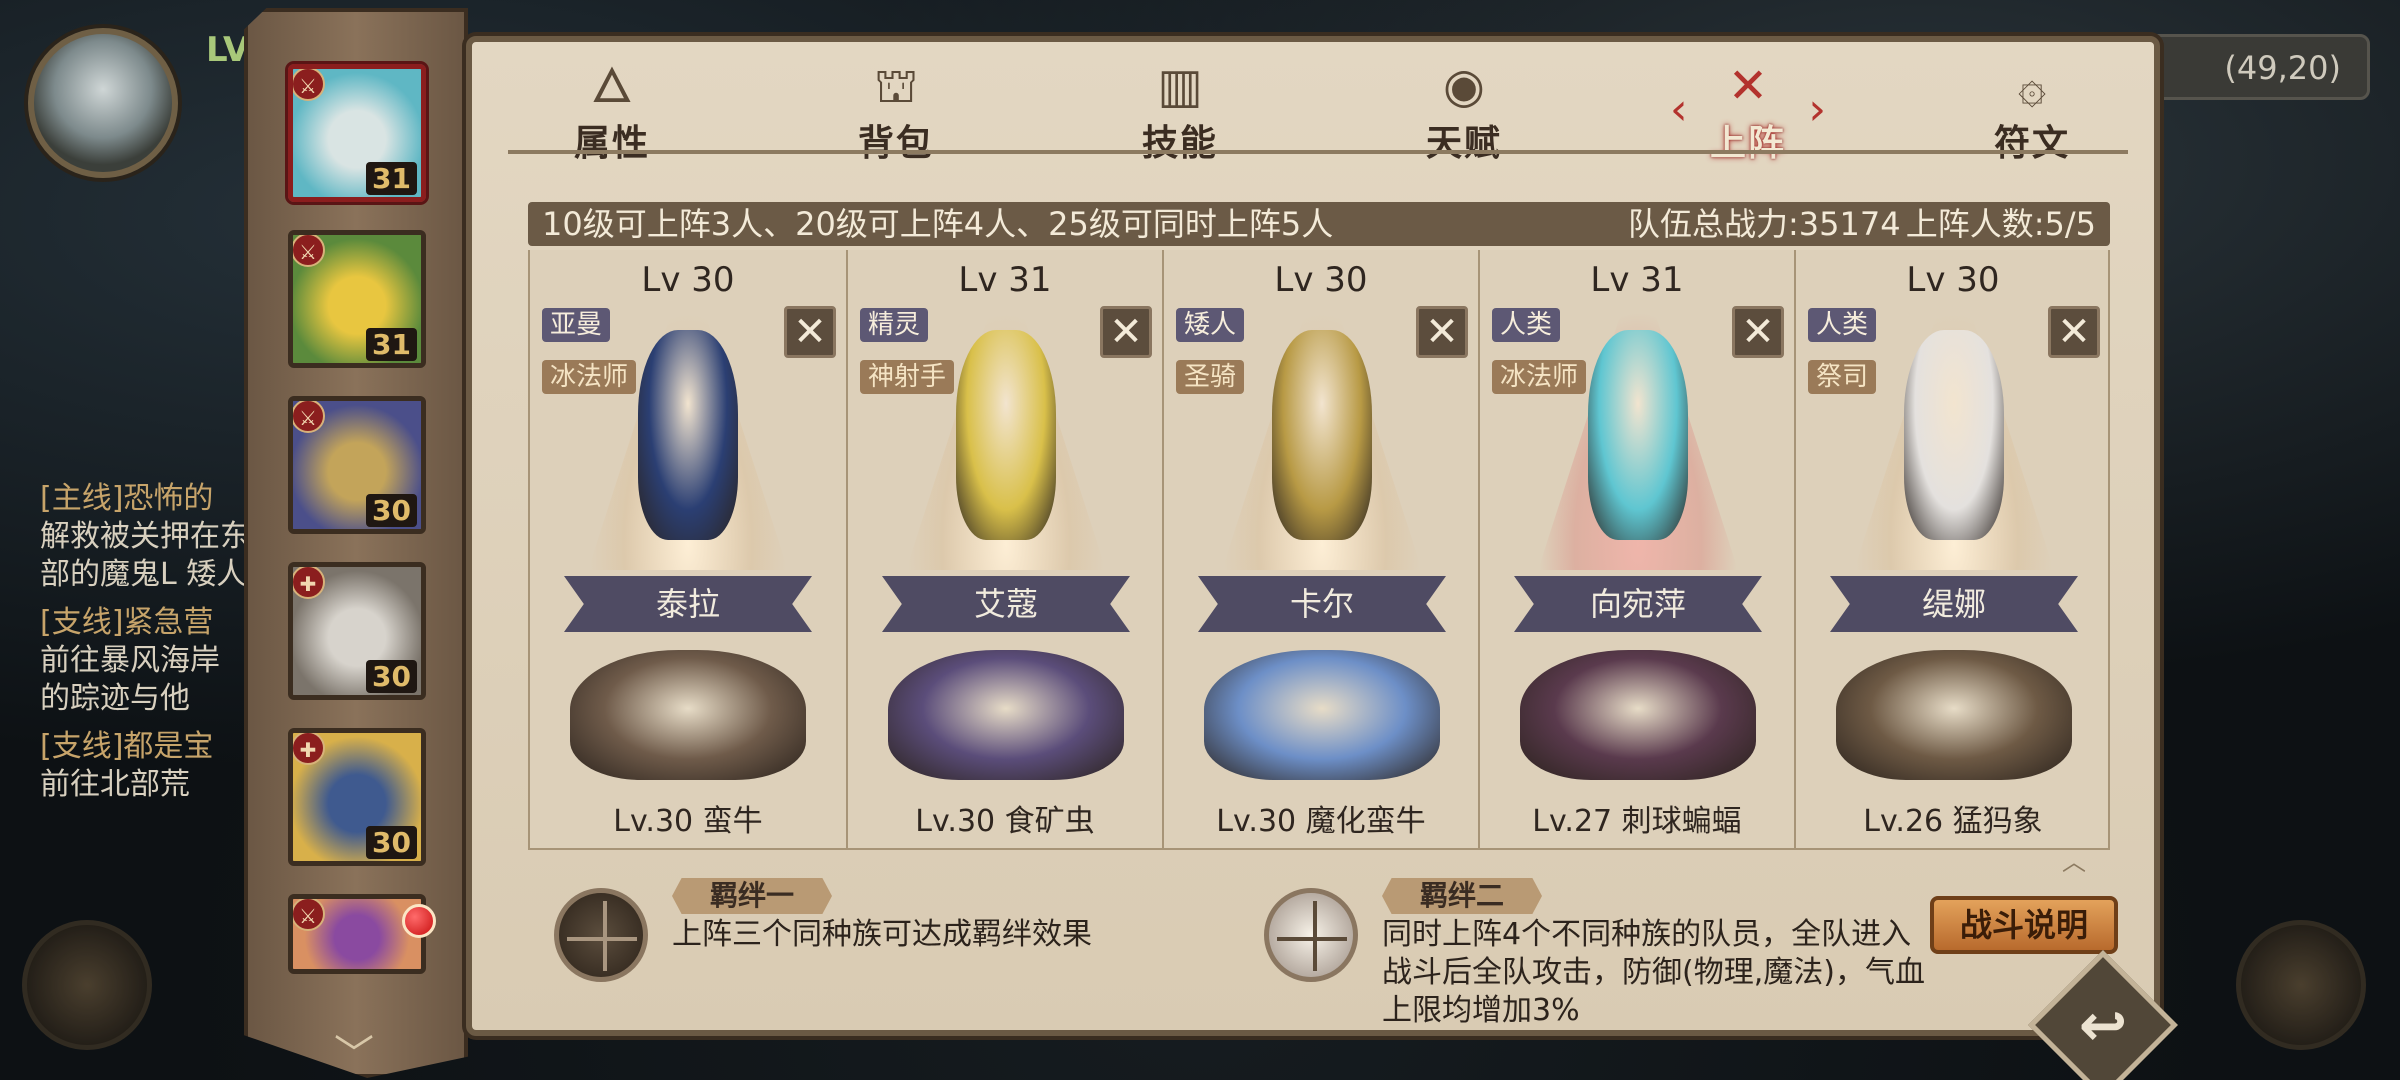 This screenshot has height=1080, width=2400. What do you see at coordinates (1322, 604) in the screenshot?
I see `hero-name-banner: 卡尔` at bounding box center [1322, 604].